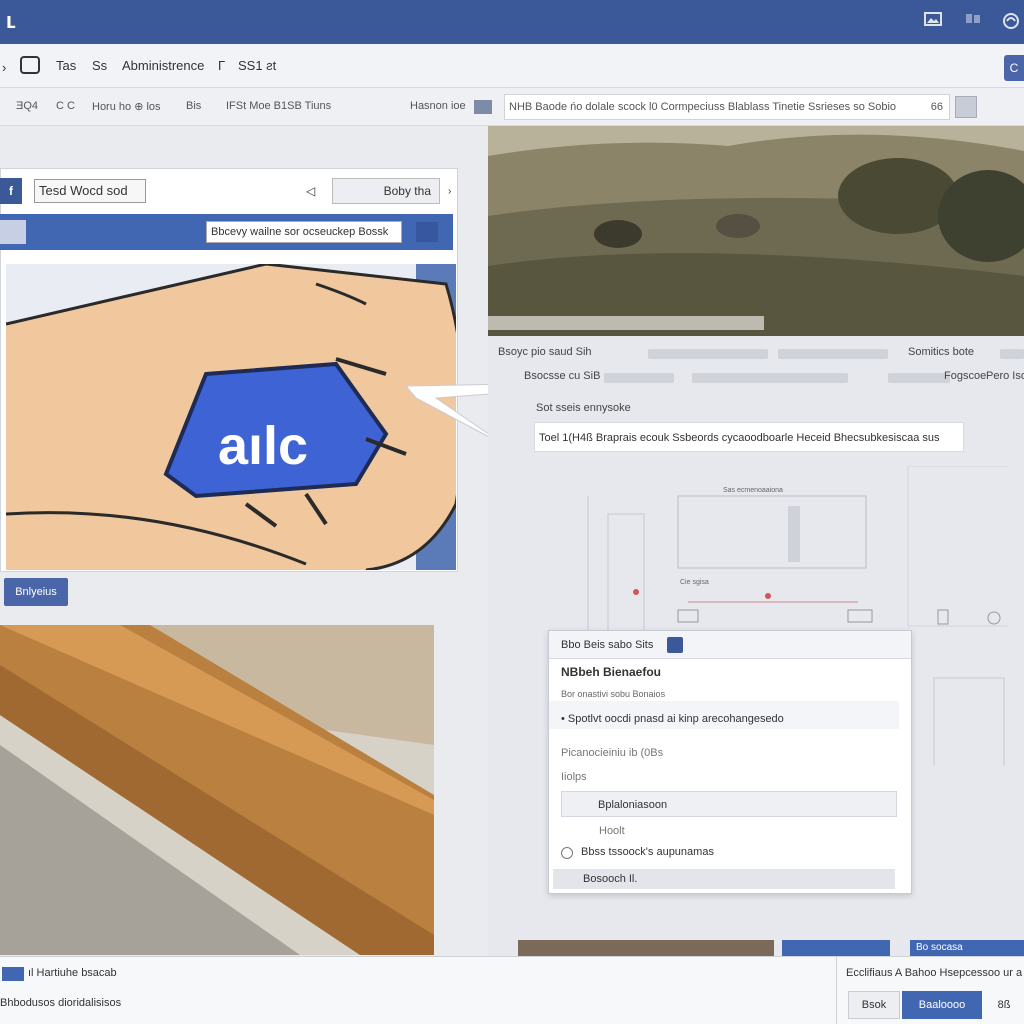 The image size is (1024, 1024). I want to click on primary-button: Bnlyeius, so click(36, 592).